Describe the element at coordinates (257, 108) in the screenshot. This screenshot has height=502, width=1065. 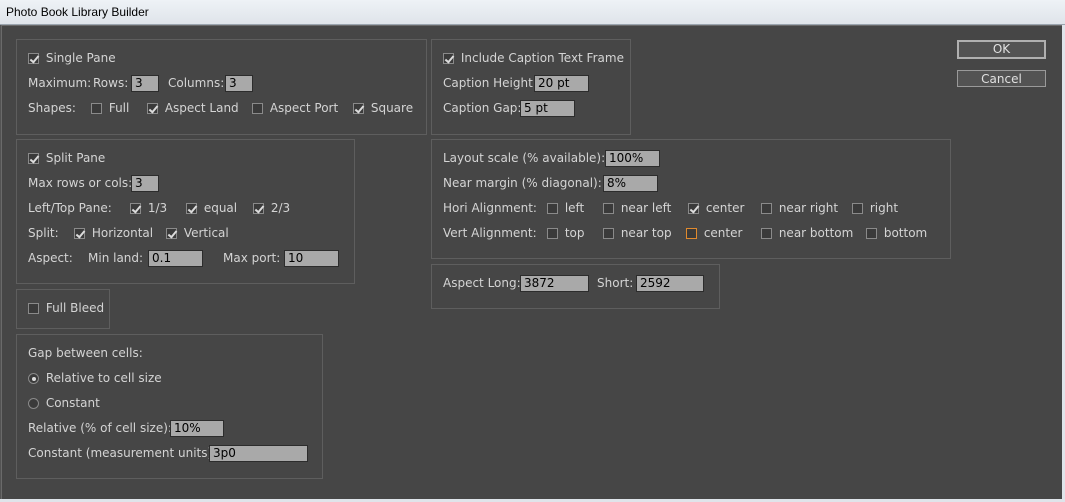
I see `shape-aspect-port-checkbox` at that location.